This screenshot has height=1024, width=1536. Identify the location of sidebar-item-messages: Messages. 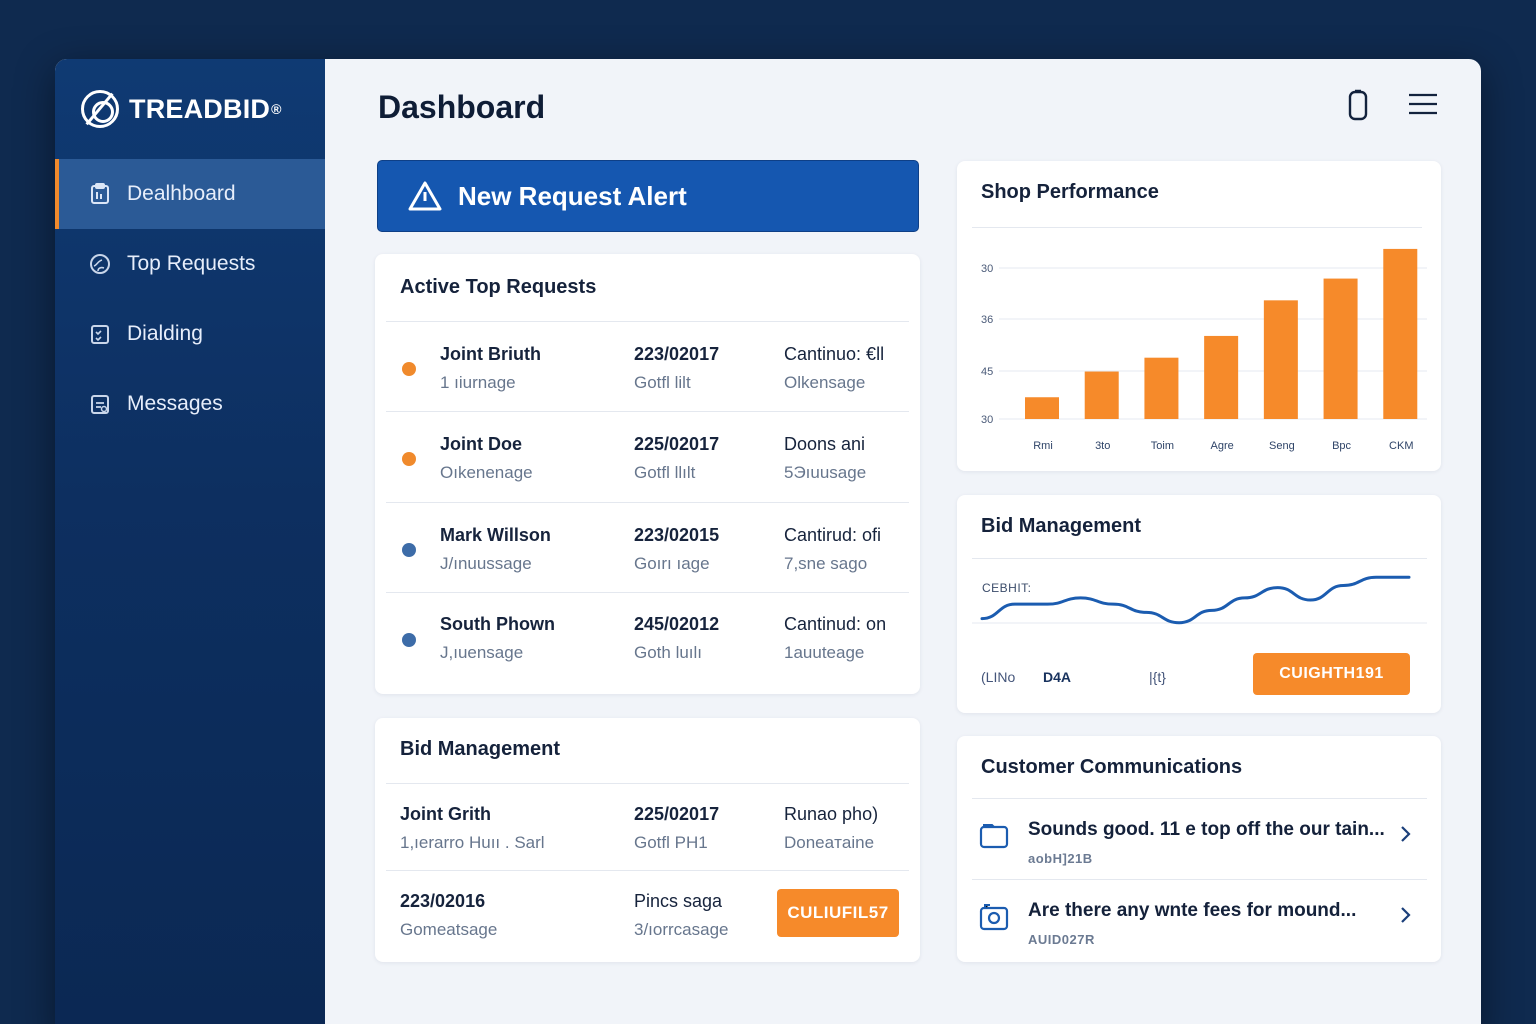
(190, 404).